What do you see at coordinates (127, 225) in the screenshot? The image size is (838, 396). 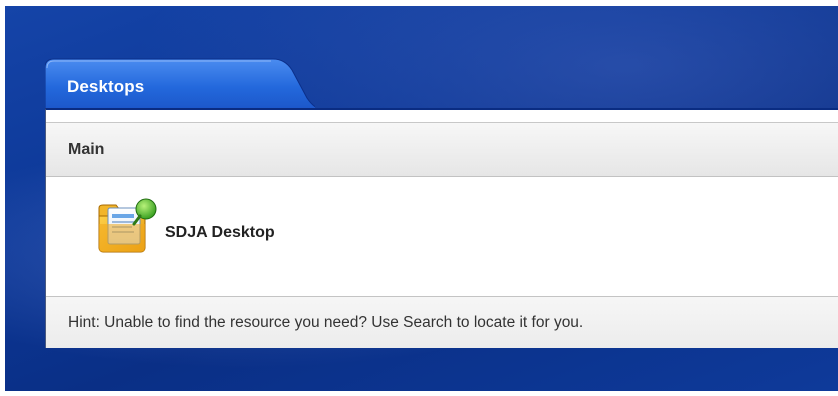 I see `desktop-folder-shortcut-icon` at bounding box center [127, 225].